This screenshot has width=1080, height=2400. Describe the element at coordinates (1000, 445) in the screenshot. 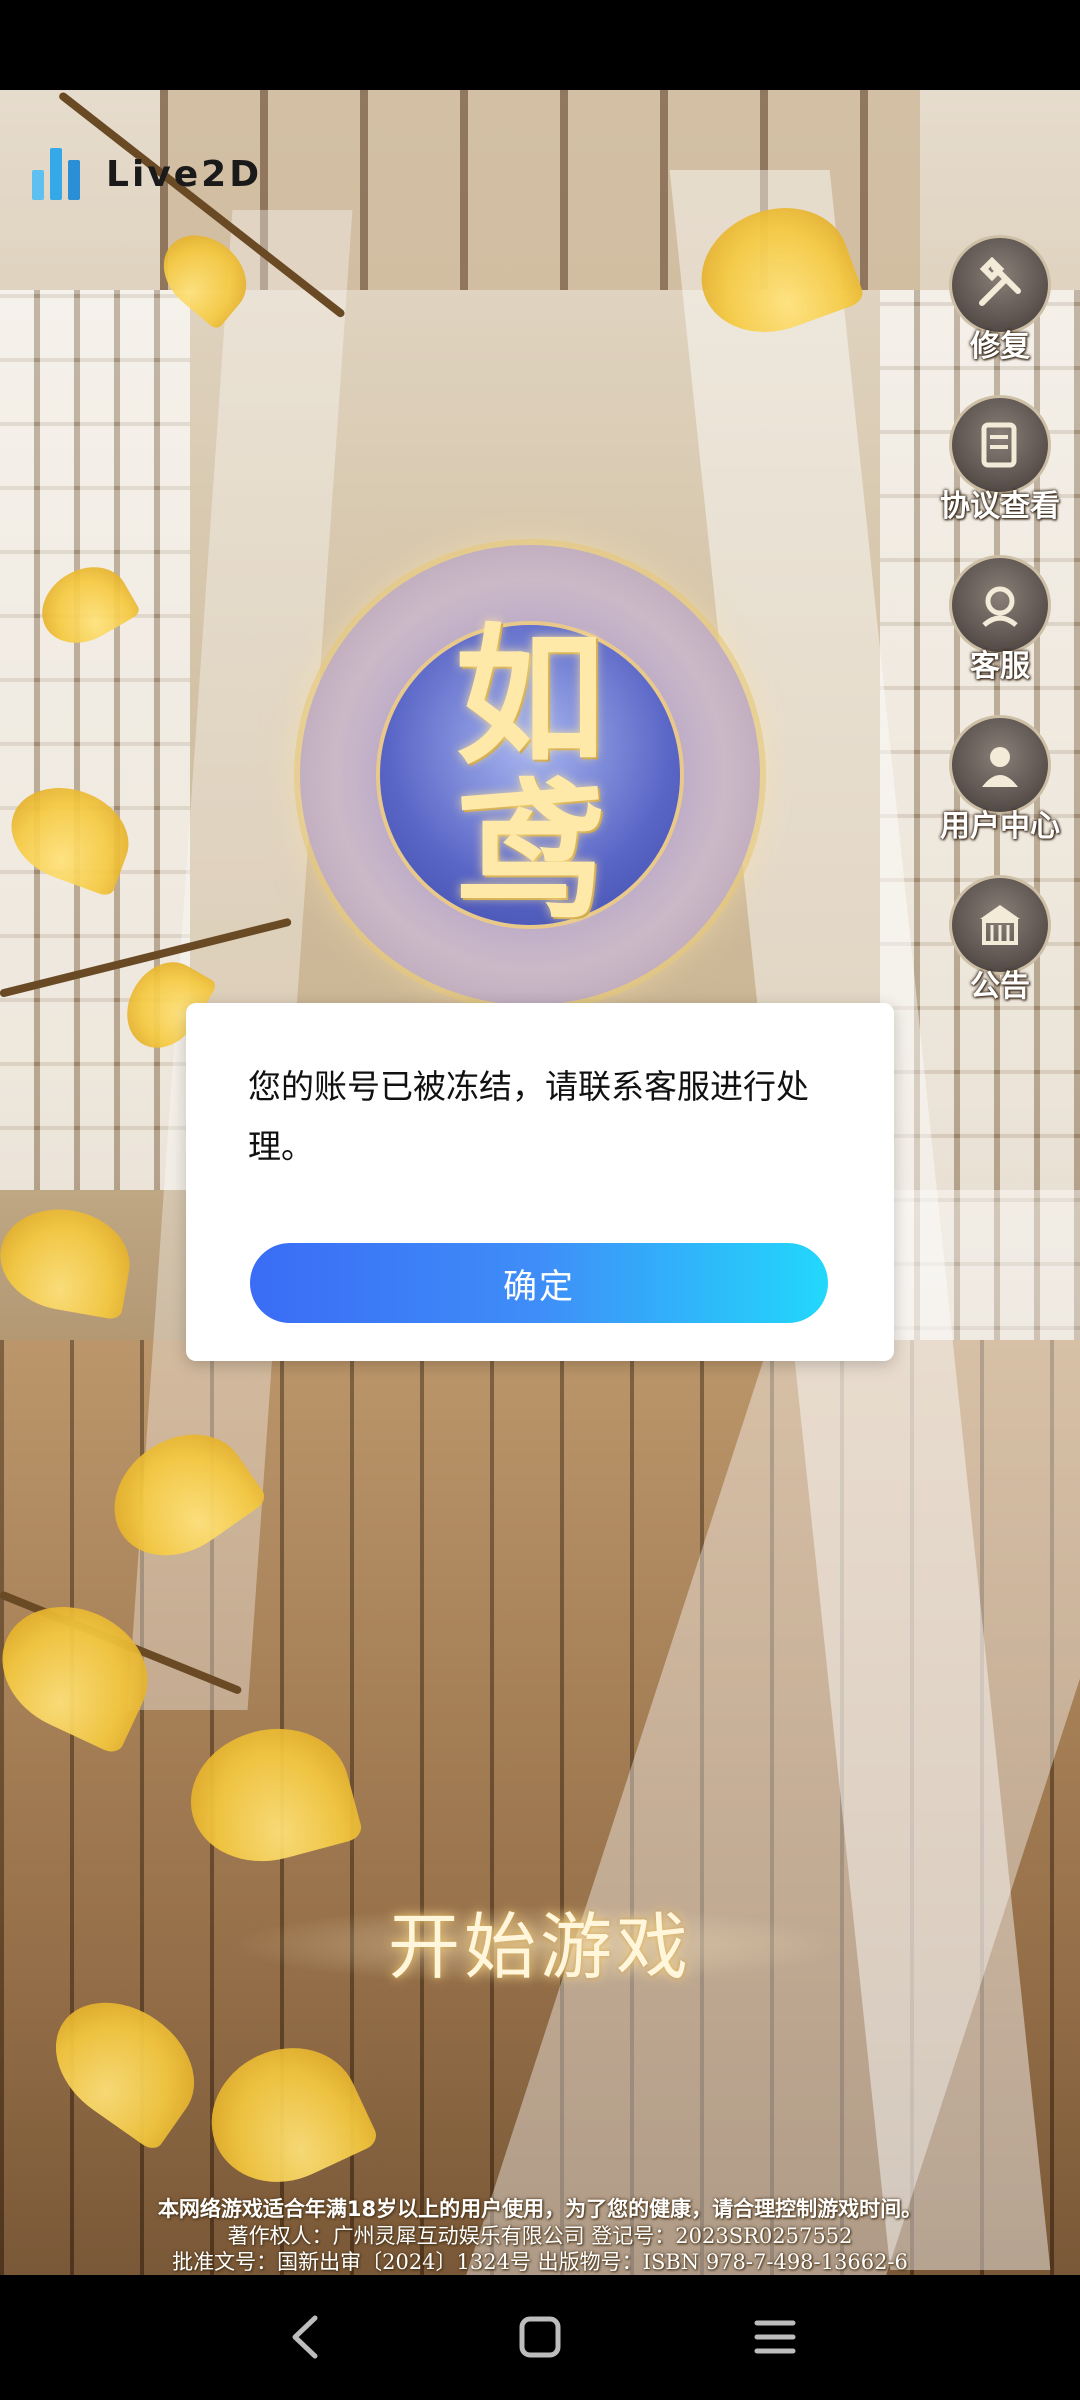

I see `agreement-scroll-icon` at that location.